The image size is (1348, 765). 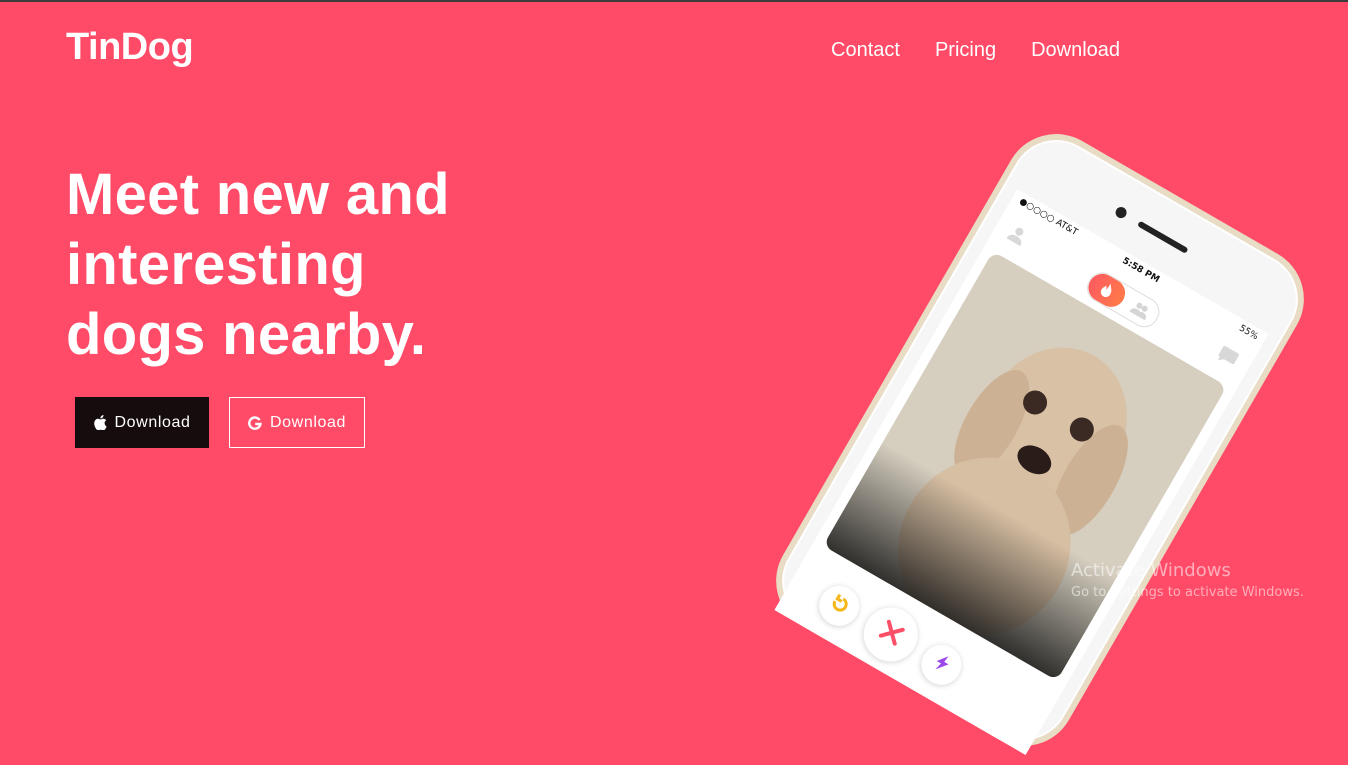 I want to click on hero-headline-line-3: dogs nearby., so click(x=246, y=334).